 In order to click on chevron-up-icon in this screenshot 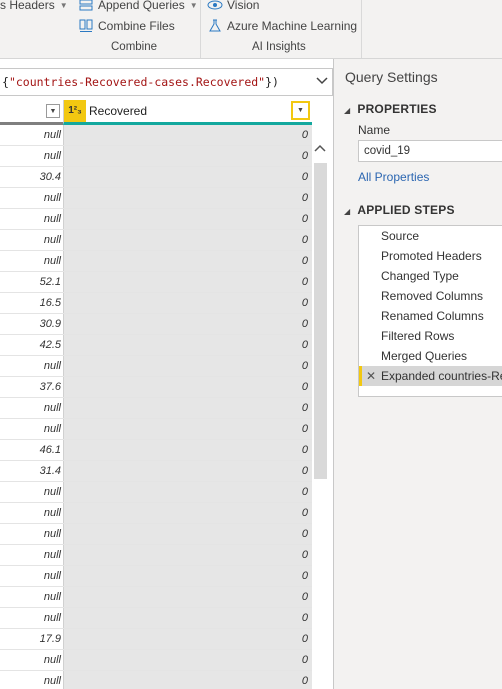, I will do `click(320, 148)`.